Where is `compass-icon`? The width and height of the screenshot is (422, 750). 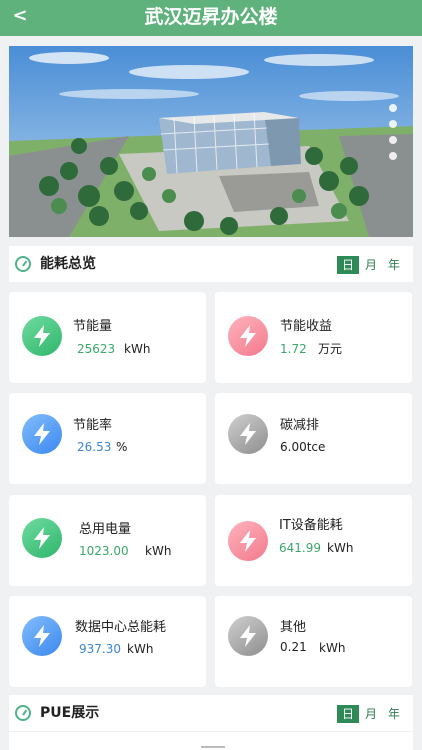
compass-icon is located at coordinates (393, 108).